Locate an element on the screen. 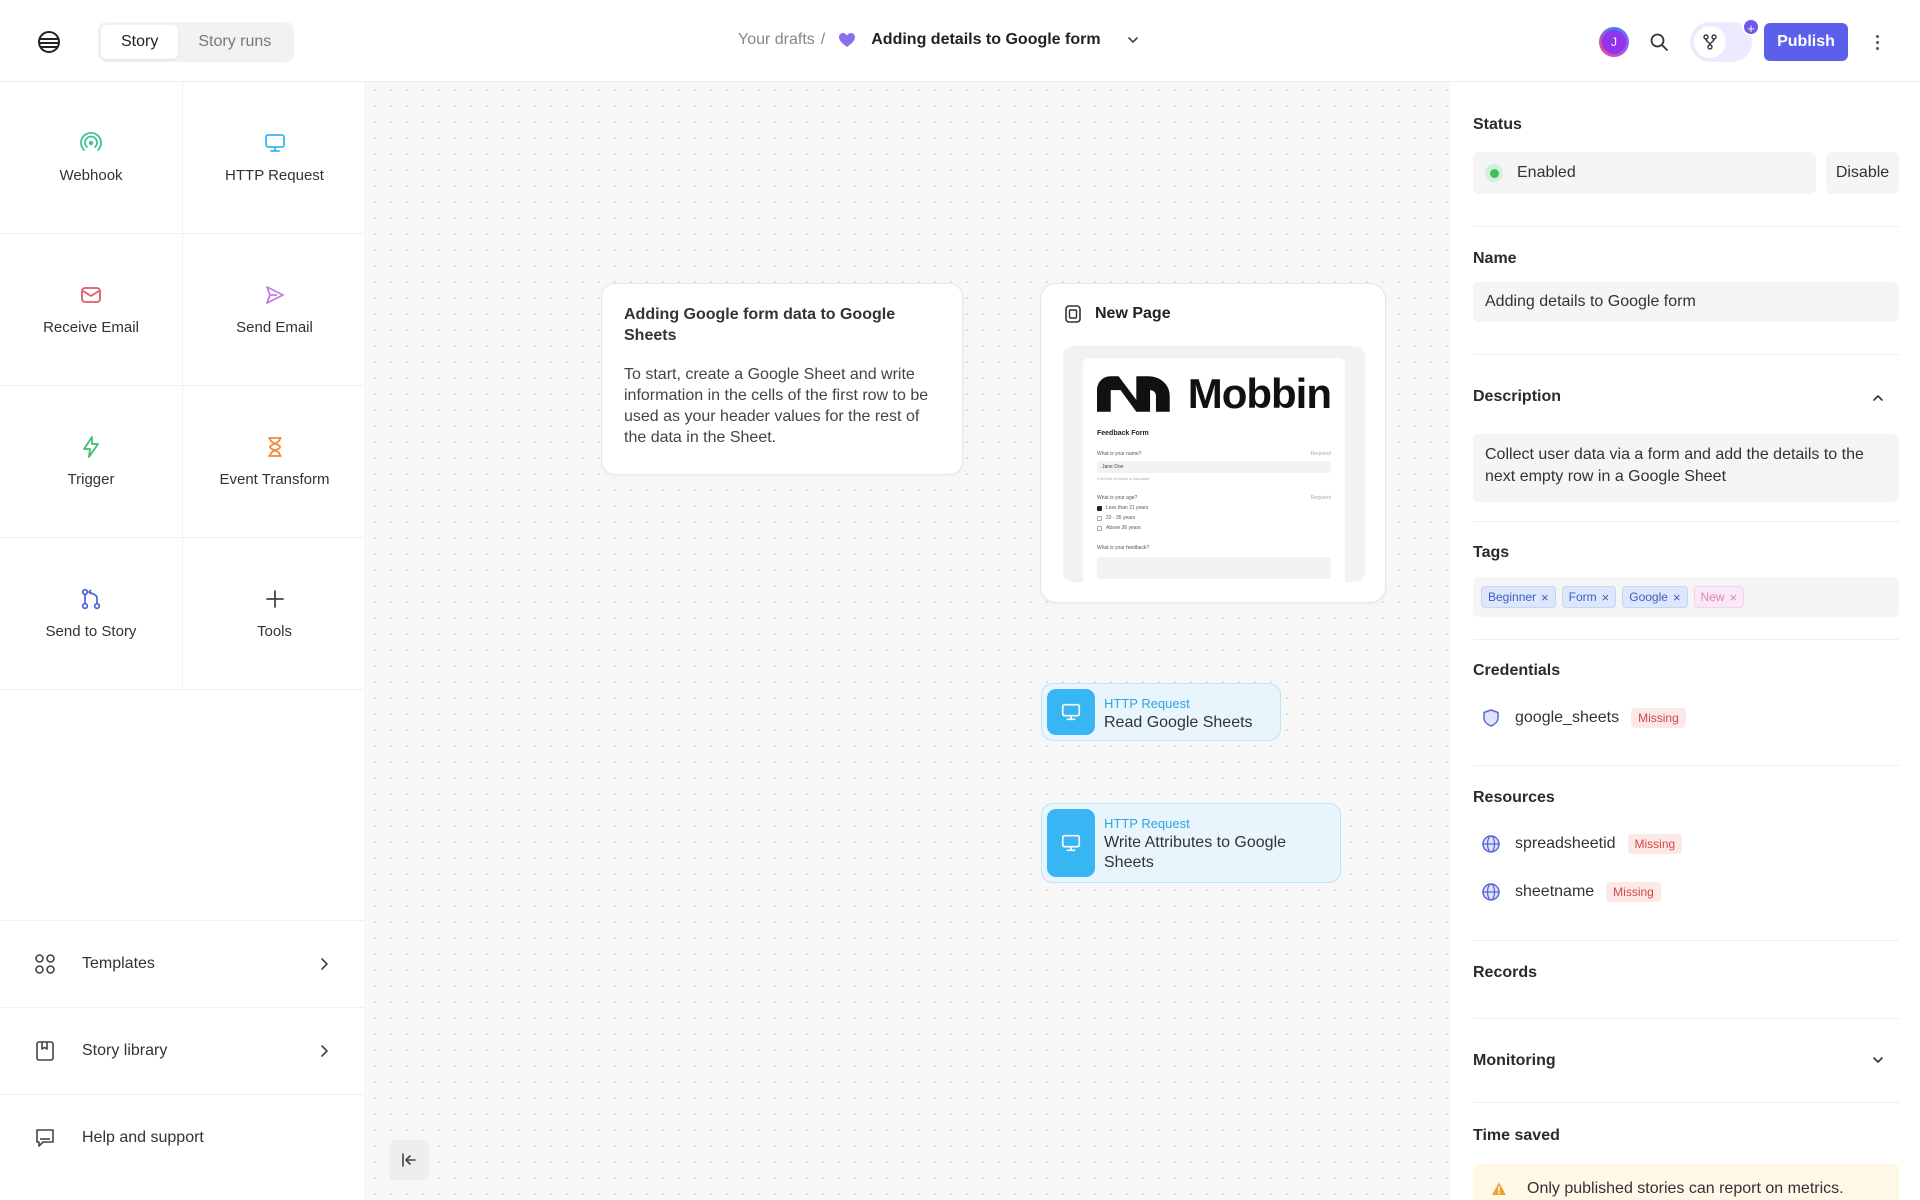 The height and width of the screenshot is (1200, 1920). tool-send-email: Send Email is located at coordinates (274, 310).